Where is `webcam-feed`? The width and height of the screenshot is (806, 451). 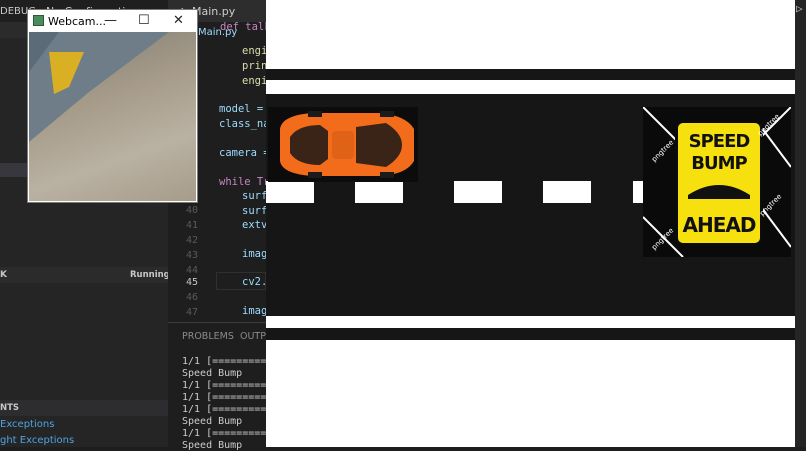 webcam-feed is located at coordinates (112, 116).